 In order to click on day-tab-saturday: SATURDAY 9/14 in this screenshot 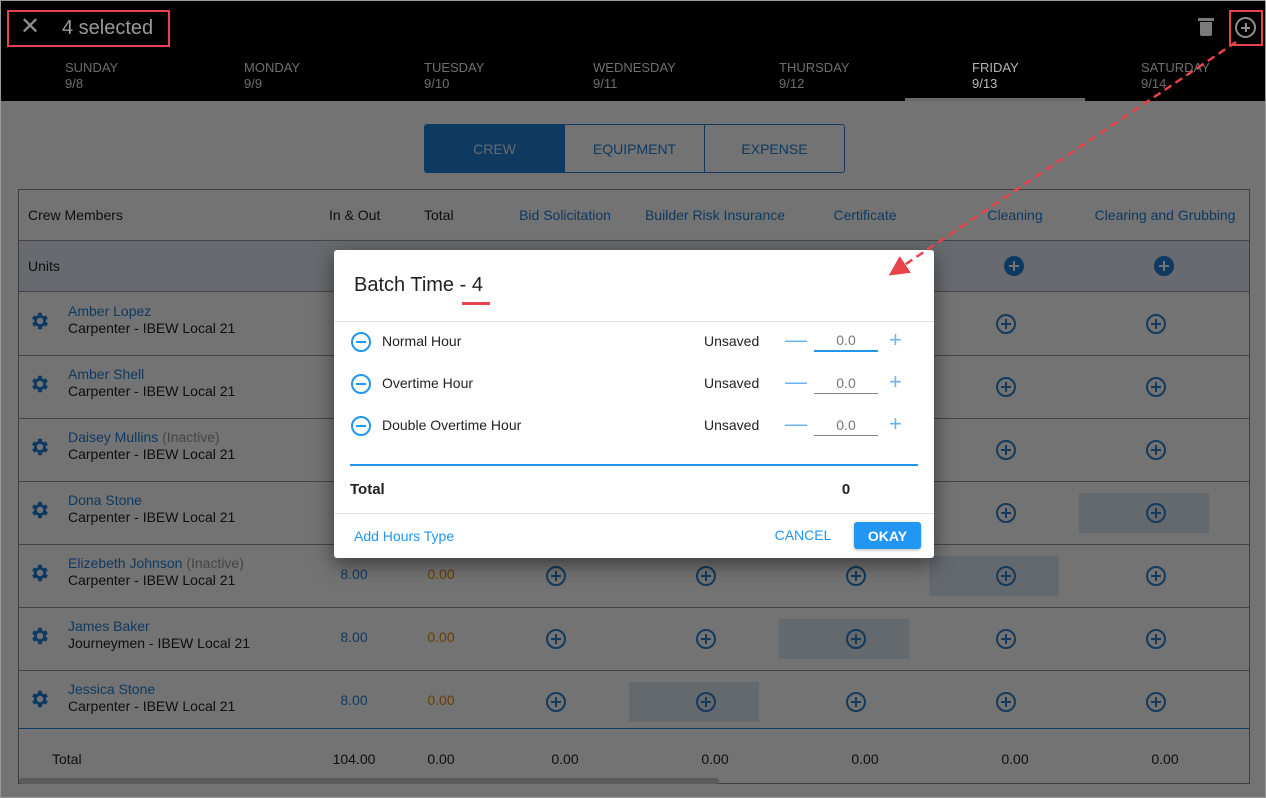, I will do `click(1175, 76)`.